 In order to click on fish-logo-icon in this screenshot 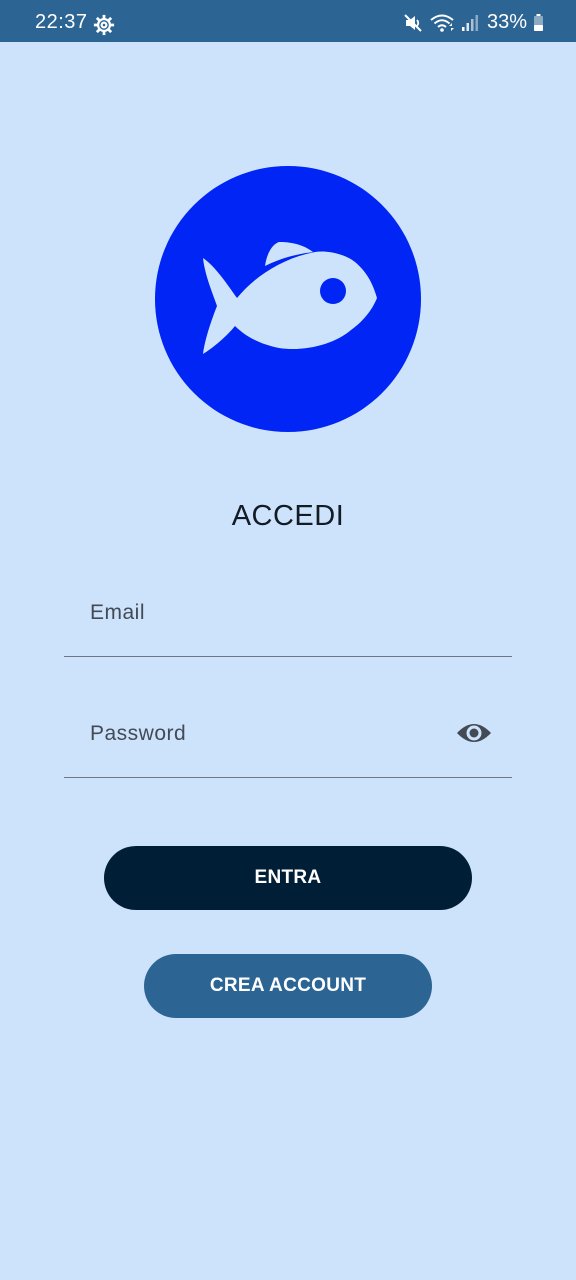, I will do `click(288, 299)`.